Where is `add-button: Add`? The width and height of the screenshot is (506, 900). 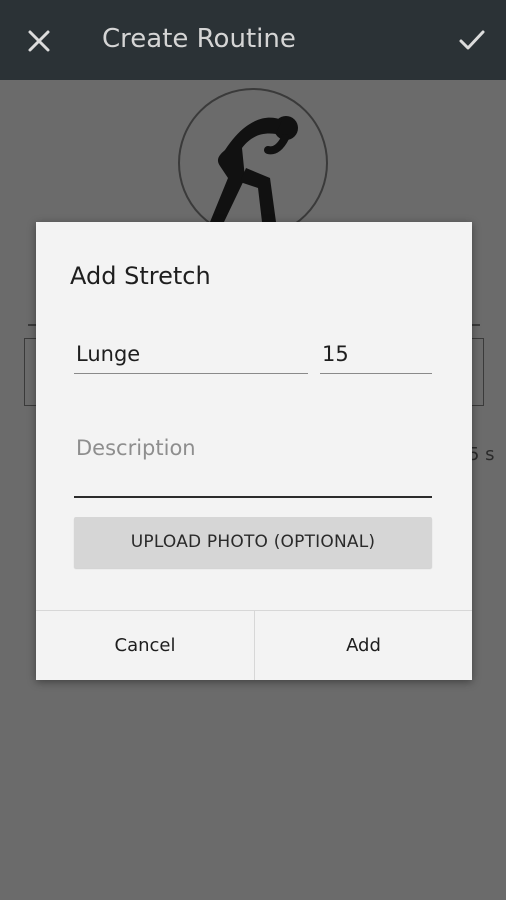 add-button: Add is located at coordinates (363, 645).